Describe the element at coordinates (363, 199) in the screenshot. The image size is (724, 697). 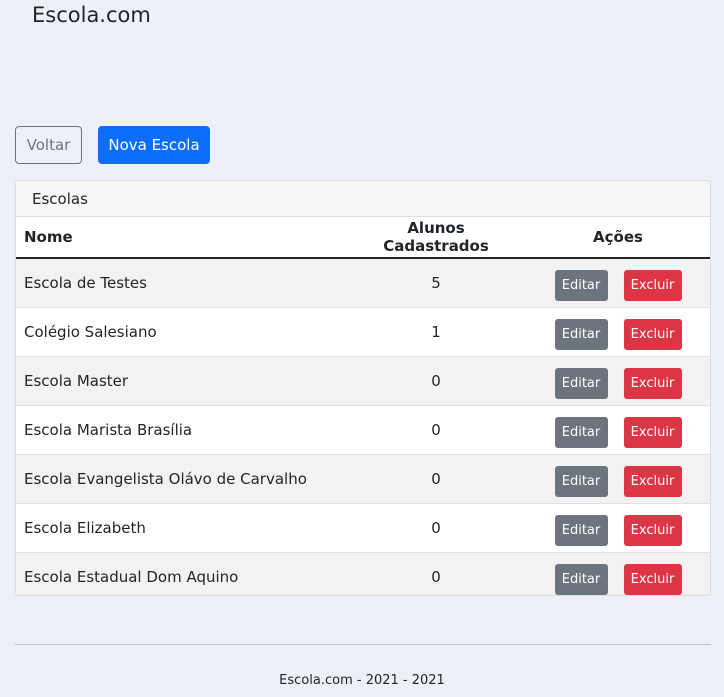
I see `card-title: Escolas` at that location.